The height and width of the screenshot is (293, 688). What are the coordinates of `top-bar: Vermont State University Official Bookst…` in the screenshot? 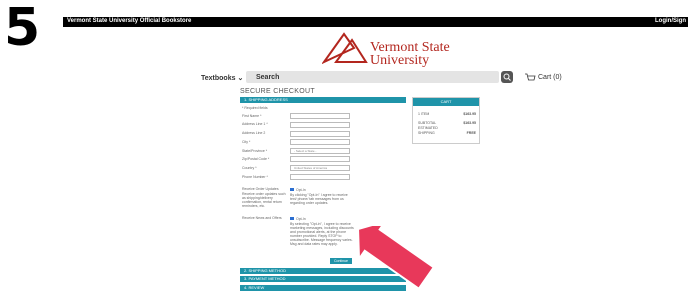 It's located at (375, 22).